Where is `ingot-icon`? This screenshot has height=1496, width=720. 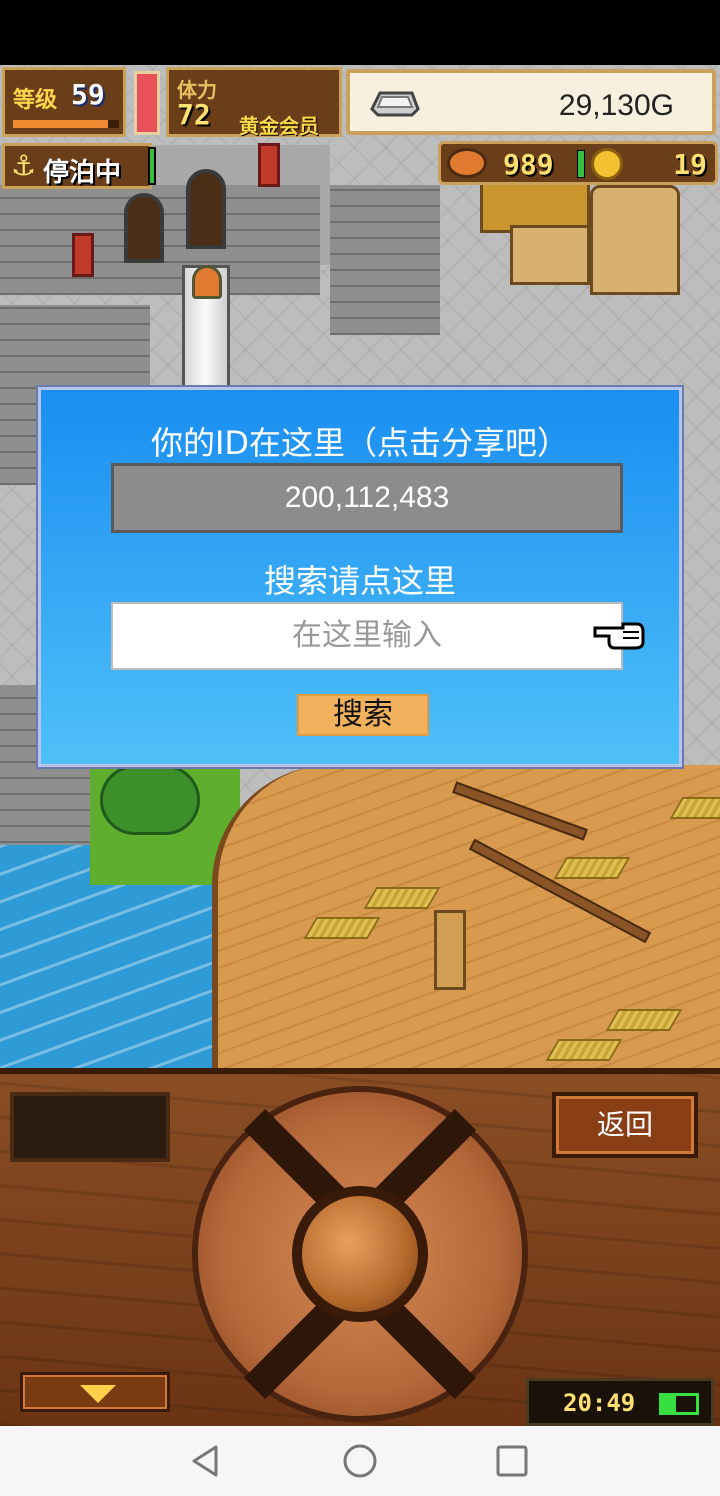
ingot-icon is located at coordinates (395, 104).